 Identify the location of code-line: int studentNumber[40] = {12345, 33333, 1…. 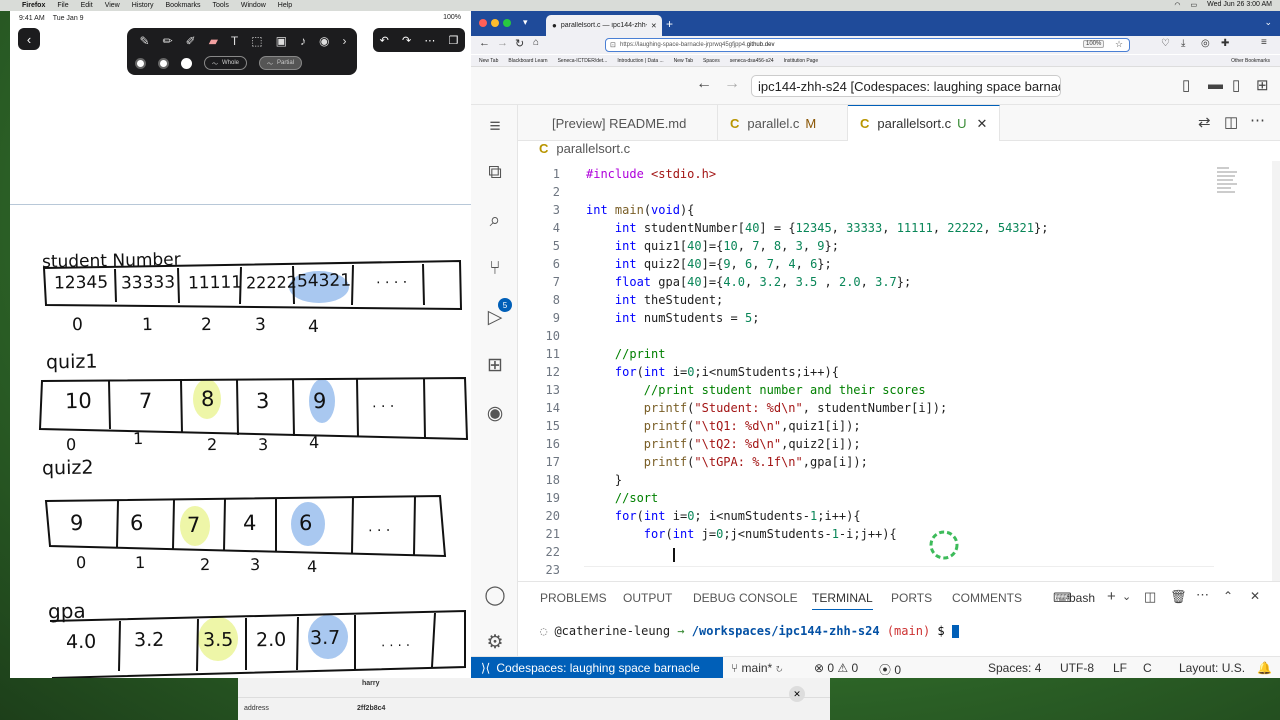
(817, 228).